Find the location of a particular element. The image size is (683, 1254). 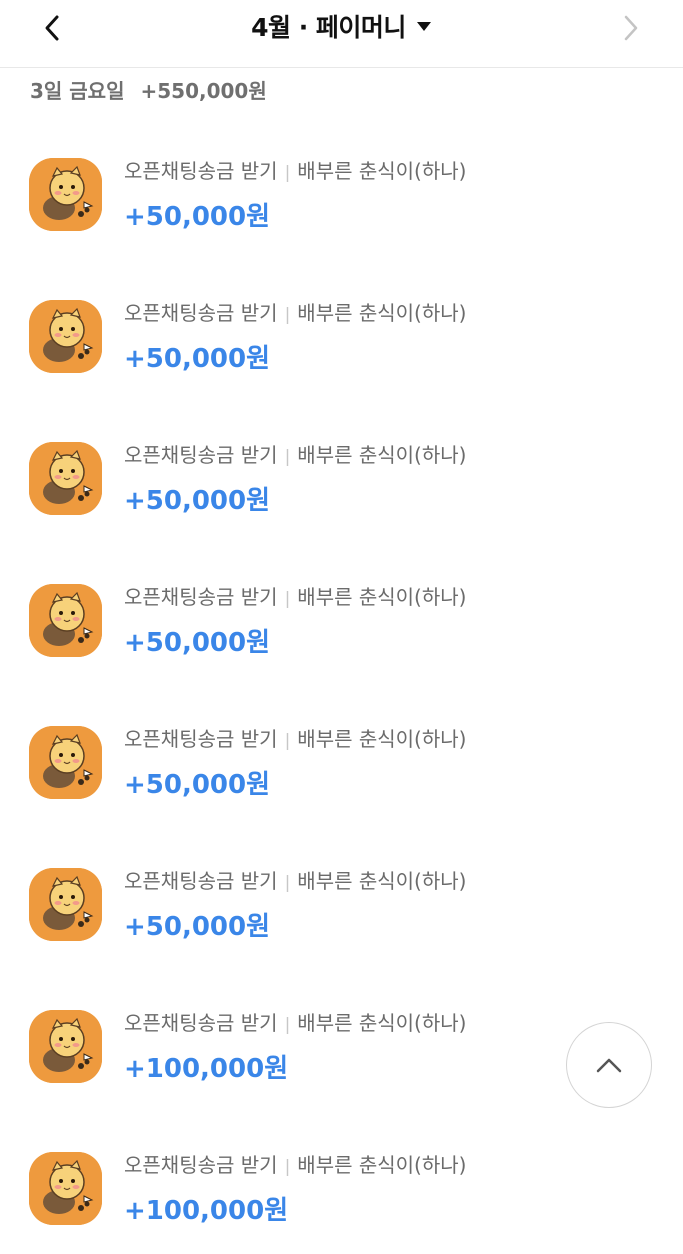

top-nav-bar: 4월 · 페이머니 is located at coordinates (341, 34).